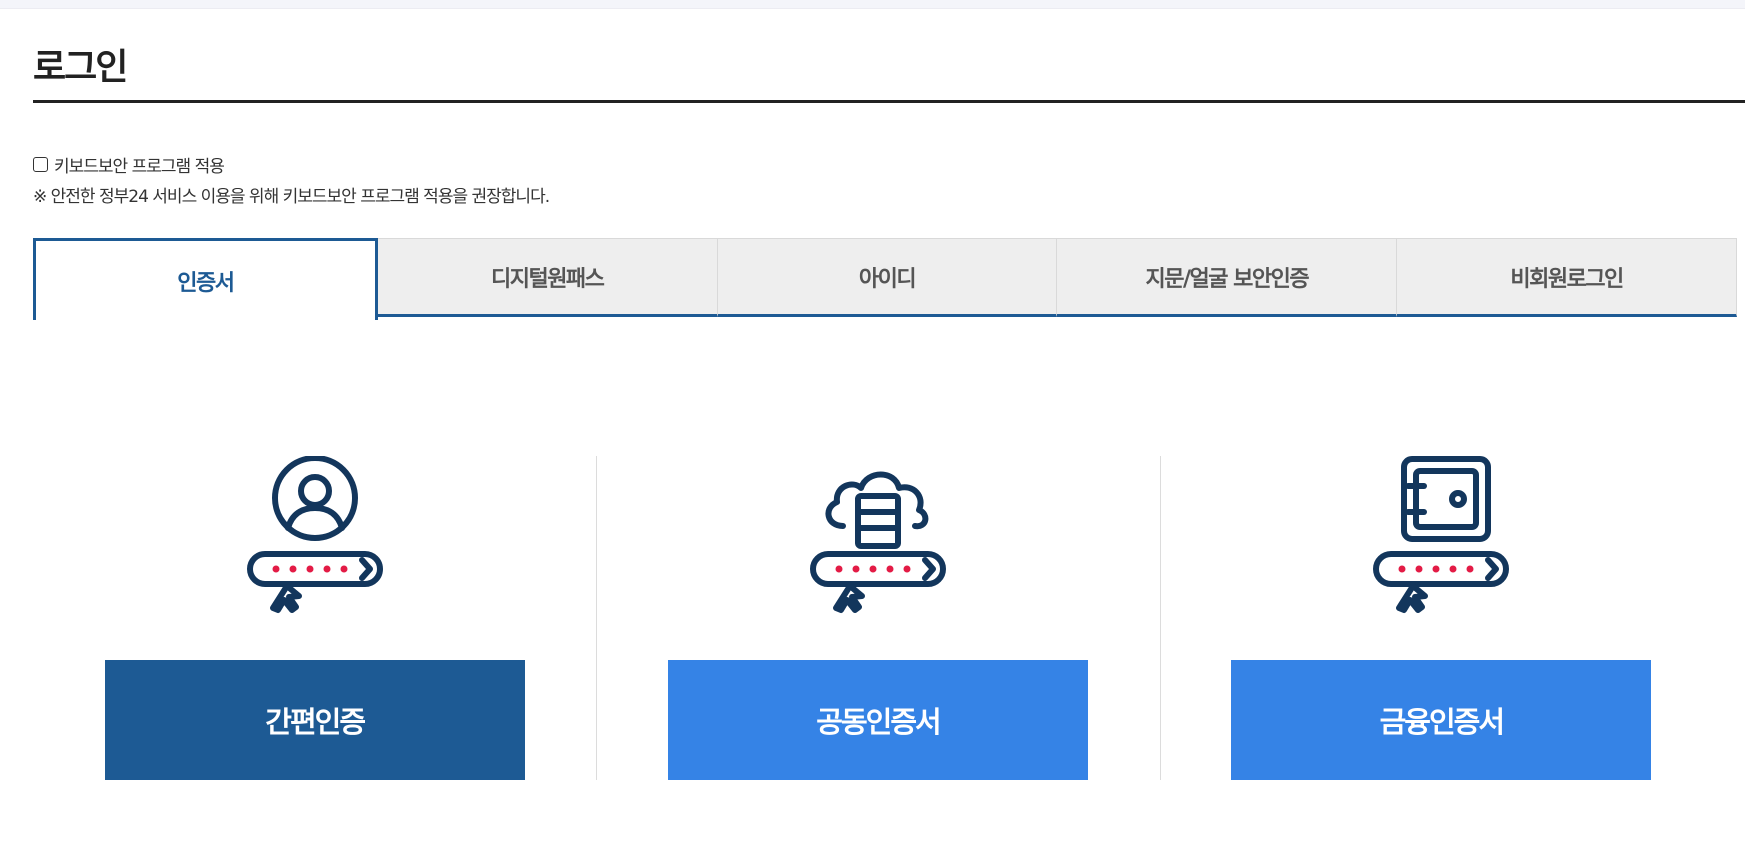  Describe the element at coordinates (887, 277) in the screenshot. I see `tab-id-login: 아이디` at that location.